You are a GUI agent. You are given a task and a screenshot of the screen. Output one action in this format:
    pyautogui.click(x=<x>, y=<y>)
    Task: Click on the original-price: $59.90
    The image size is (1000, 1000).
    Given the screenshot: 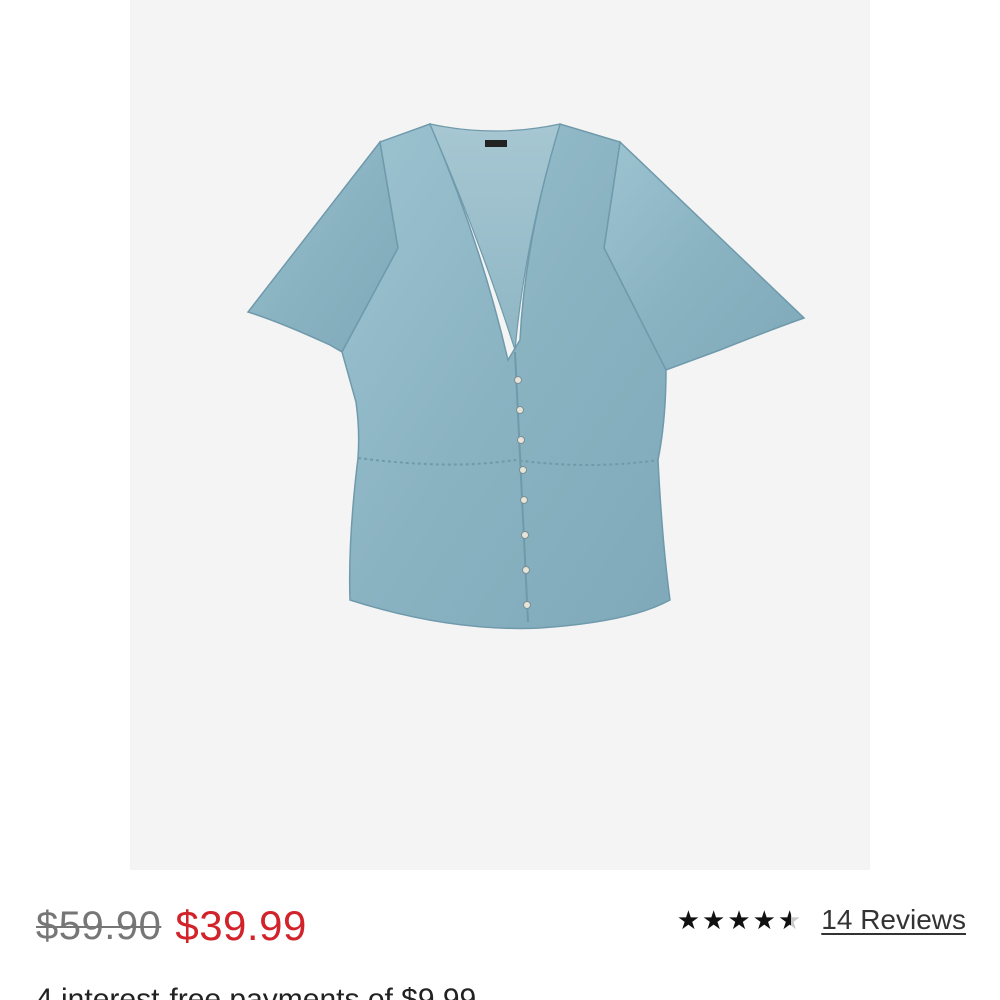 What is the action you would take?
    pyautogui.click(x=99, y=925)
    